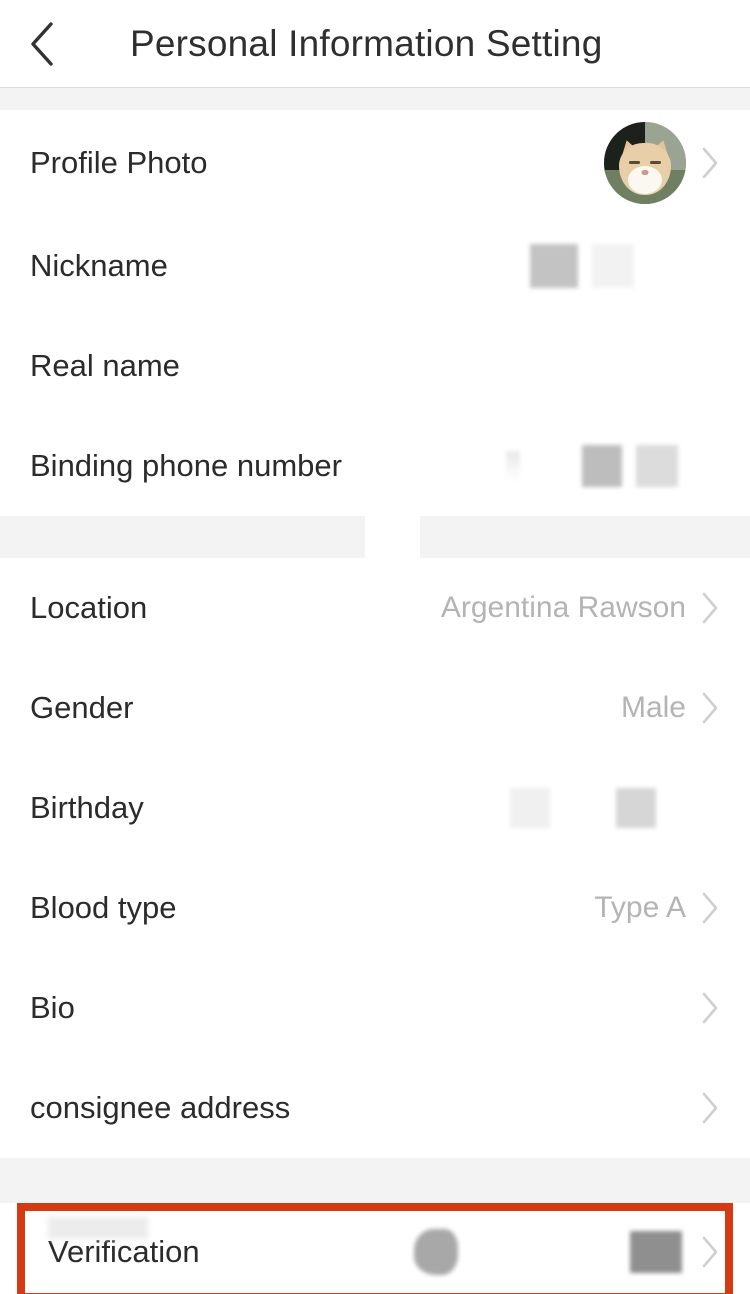  I want to click on redacted-birthday-block-a, so click(530, 808).